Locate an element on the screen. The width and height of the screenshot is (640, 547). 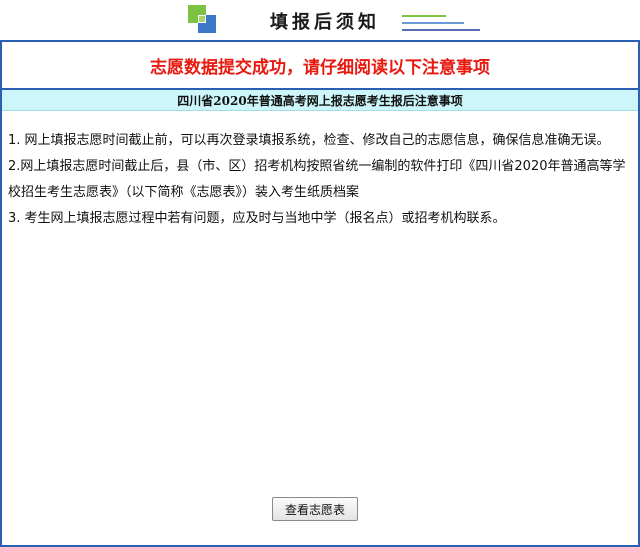
decorative-lines-icon is located at coordinates (441, 23).